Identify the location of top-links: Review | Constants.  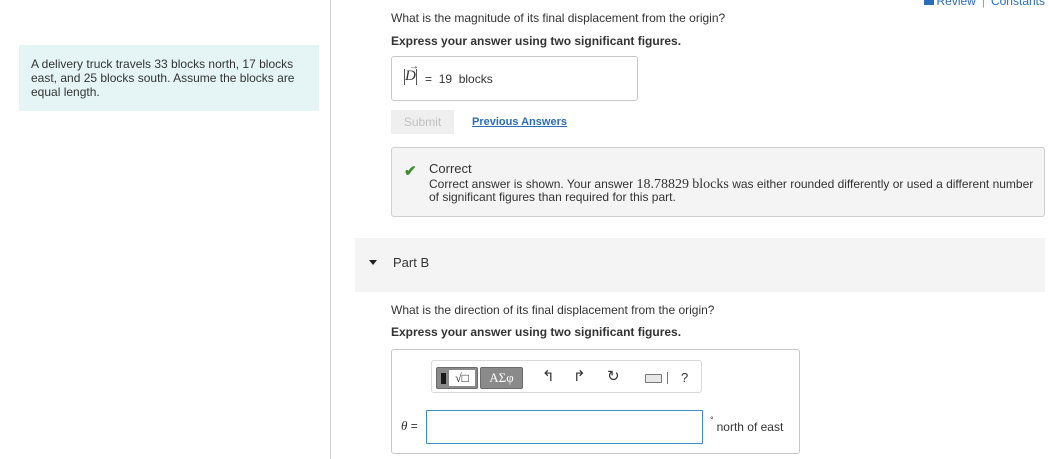
(984, 4).